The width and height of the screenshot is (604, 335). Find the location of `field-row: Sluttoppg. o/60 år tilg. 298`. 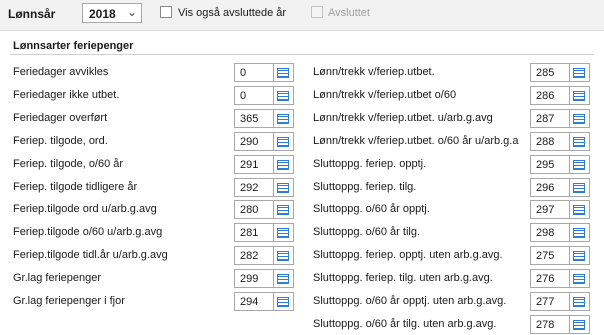

field-row: Sluttoppg. o/60 år tilg. 298 is located at coordinates (451, 233).